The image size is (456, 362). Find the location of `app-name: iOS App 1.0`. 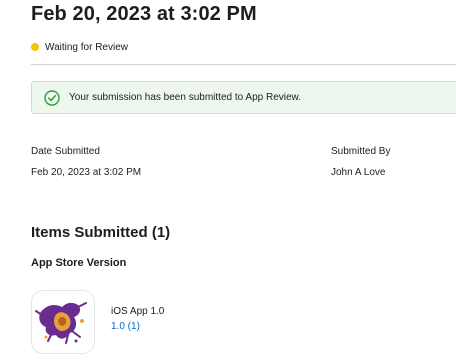

app-name: iOS App 1.0 is located at coordinates (138, 311).